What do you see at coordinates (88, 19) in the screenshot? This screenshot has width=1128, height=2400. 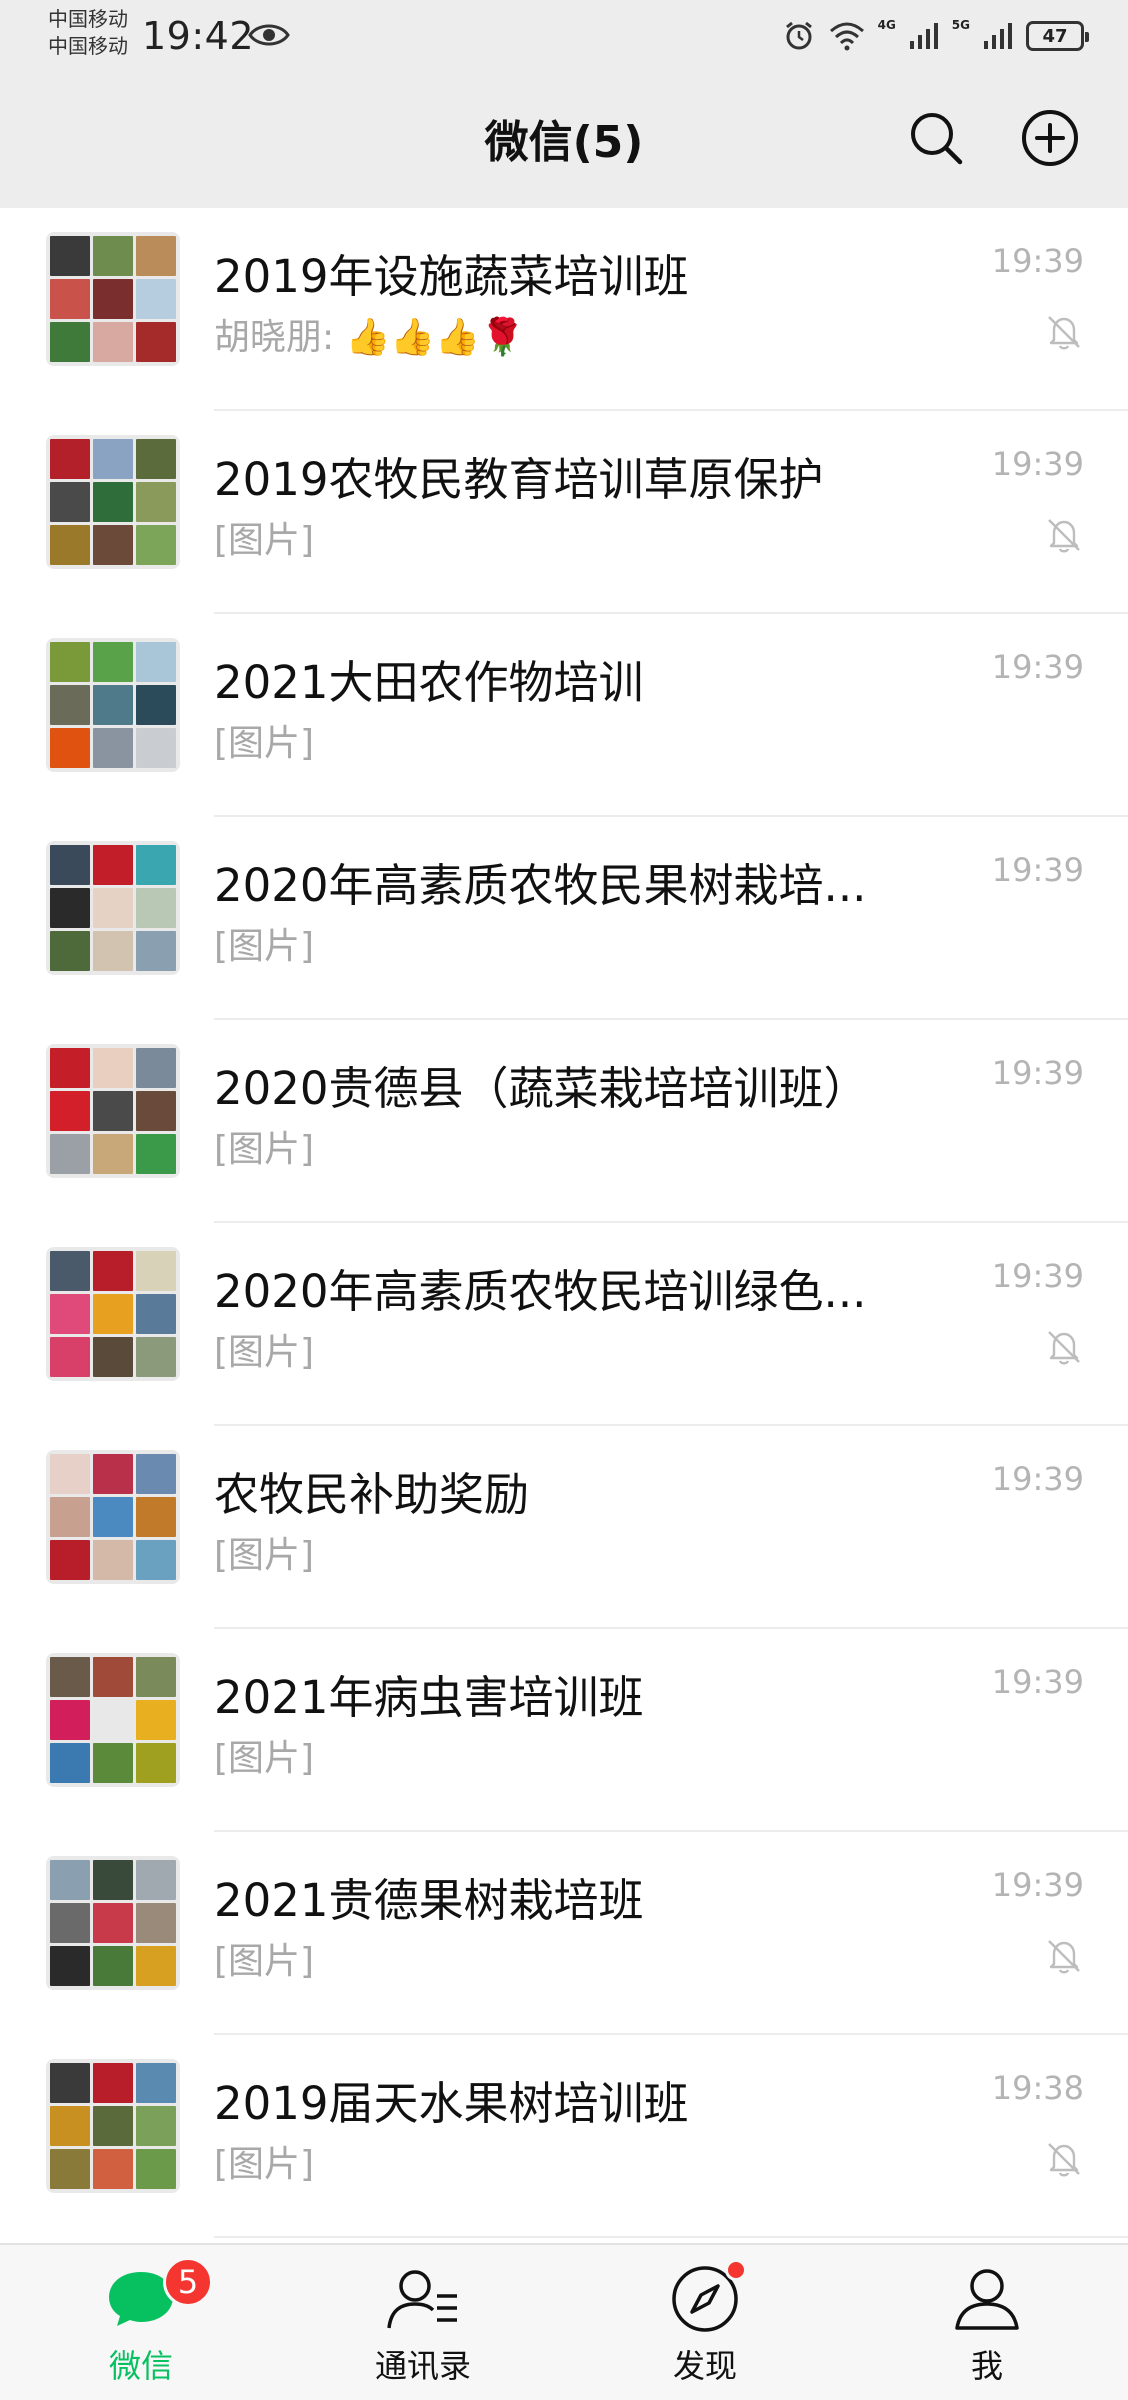 I see `carrier-1: 中国移动` at bounding box center [88, 19].